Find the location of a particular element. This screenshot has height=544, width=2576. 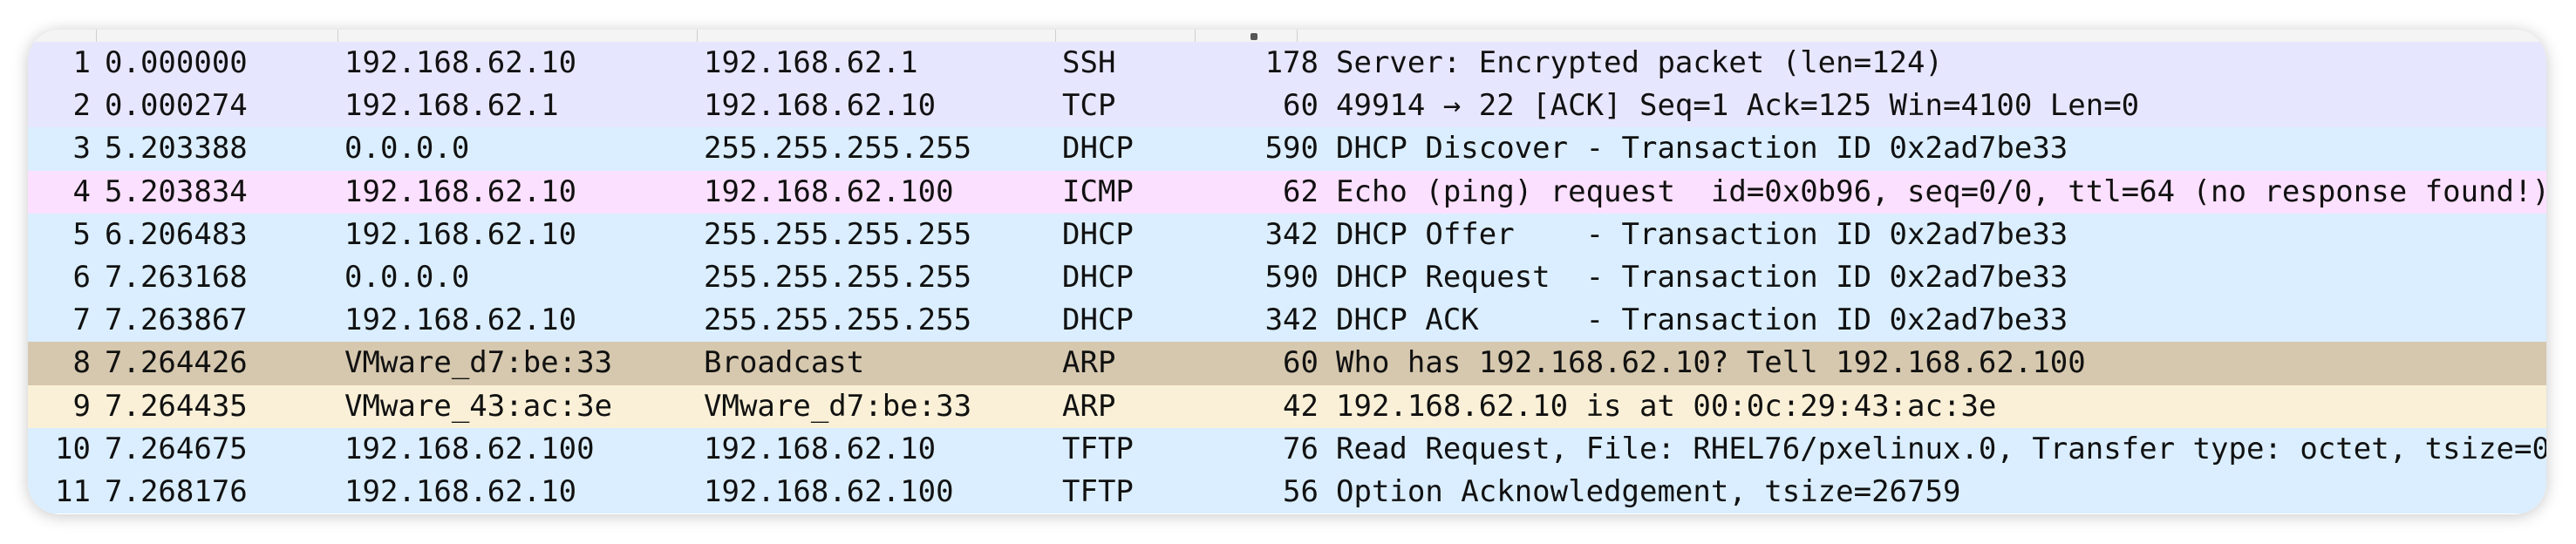

packet-protocol: ICMP is located at coordinates (1098, 191).